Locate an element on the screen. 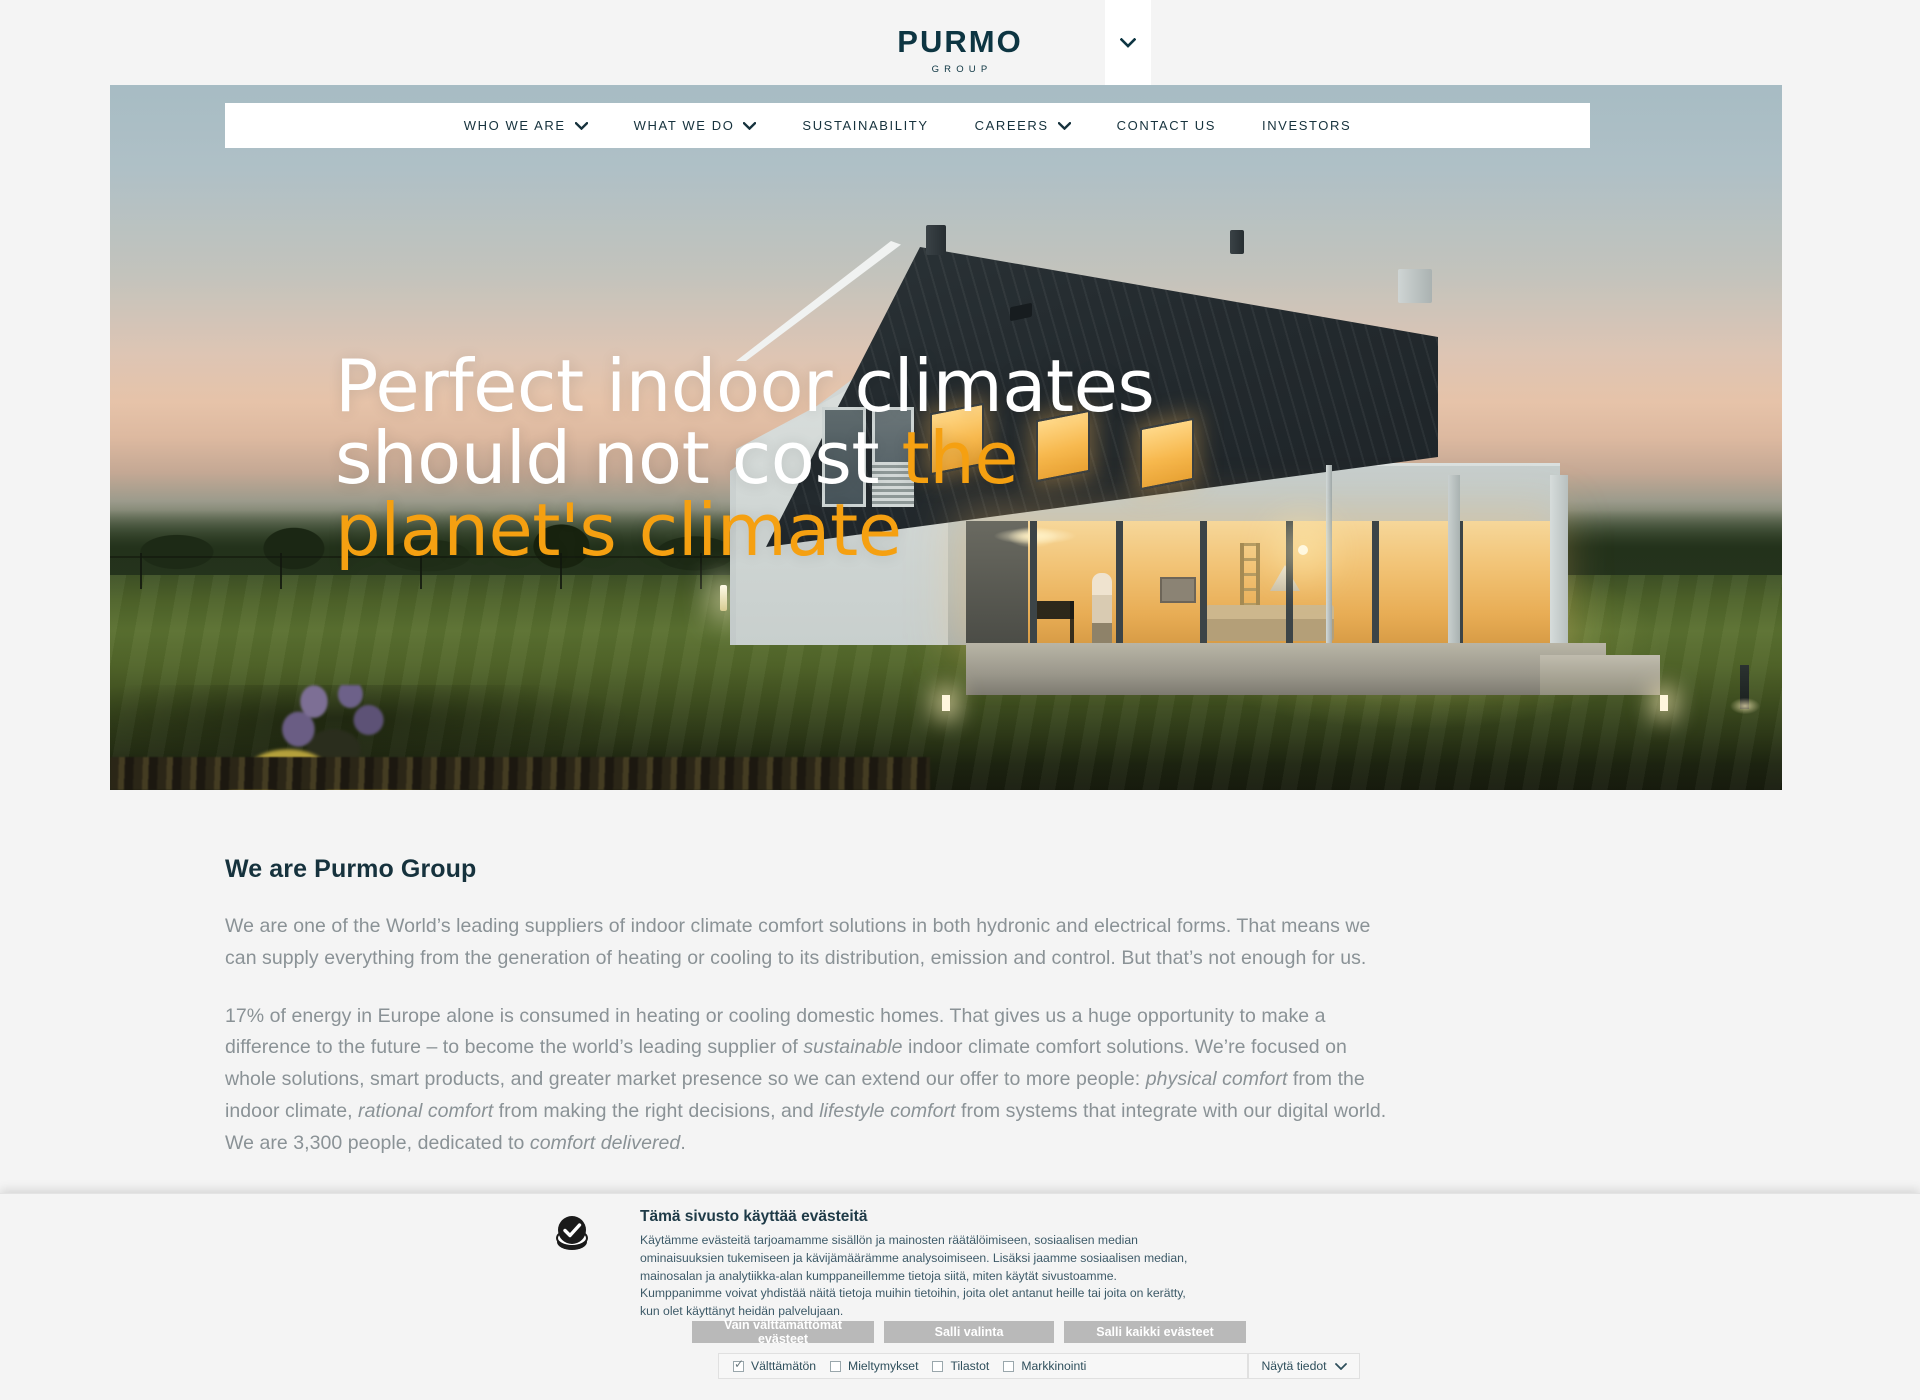  hero-headline-line-2-accent: the is located at coordinates (960, 458).